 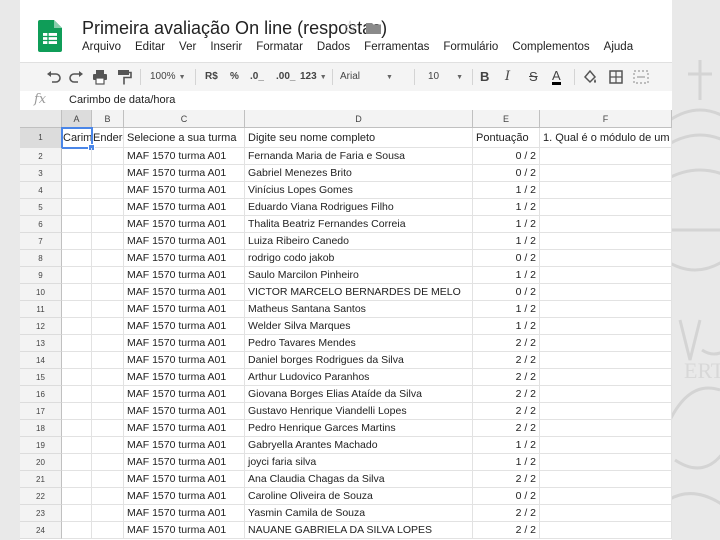 I want to click on column-header-b: B, so click(x=108, y=119).